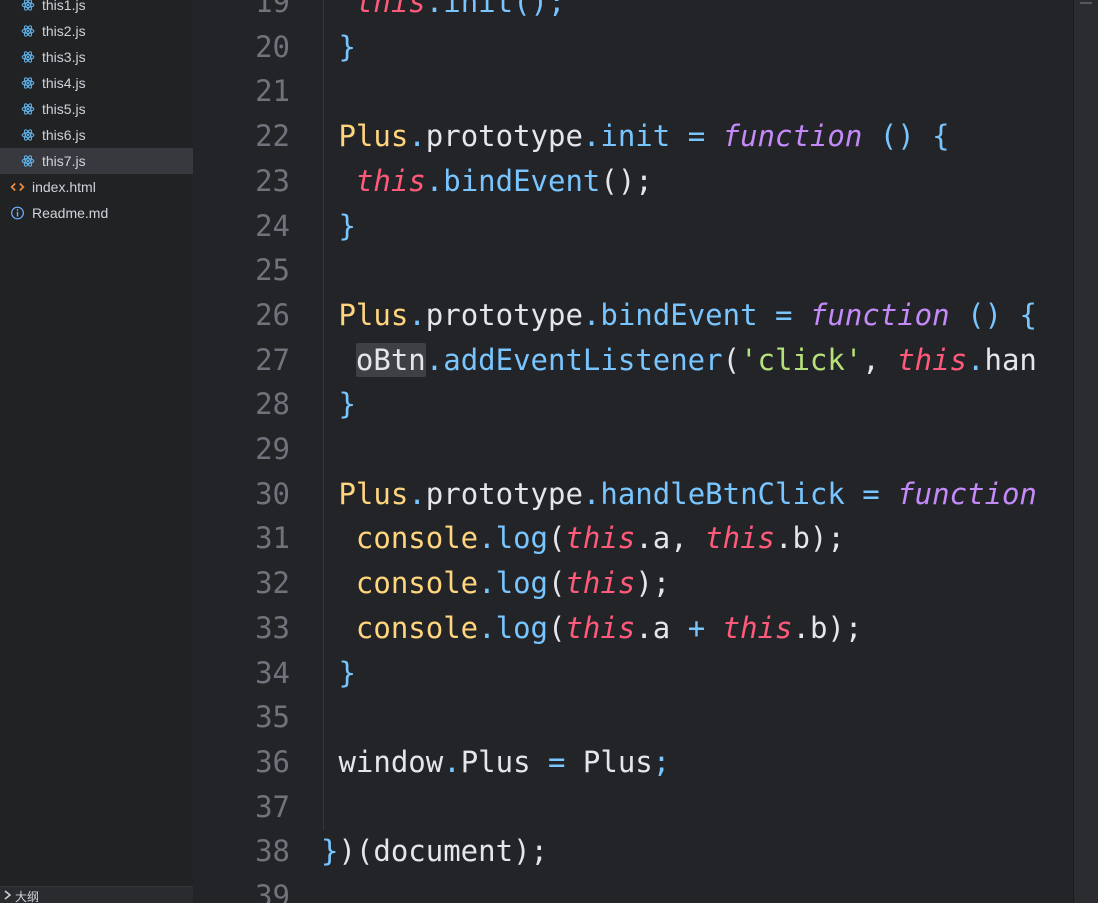 Image resolution: width=1098 pixels, height=903 pixels. What do you see at coordinates (633, 226) in the screenshot?
I see `code-line: 24 }` at bounding box center [633, 226].